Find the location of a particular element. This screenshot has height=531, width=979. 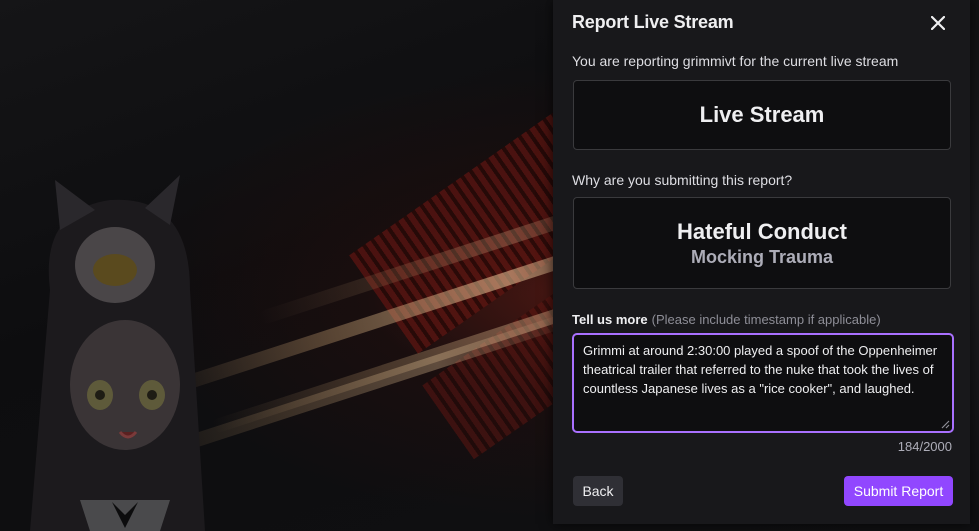

modal-title: Report Live Stream is located at coordinates (653, 22).